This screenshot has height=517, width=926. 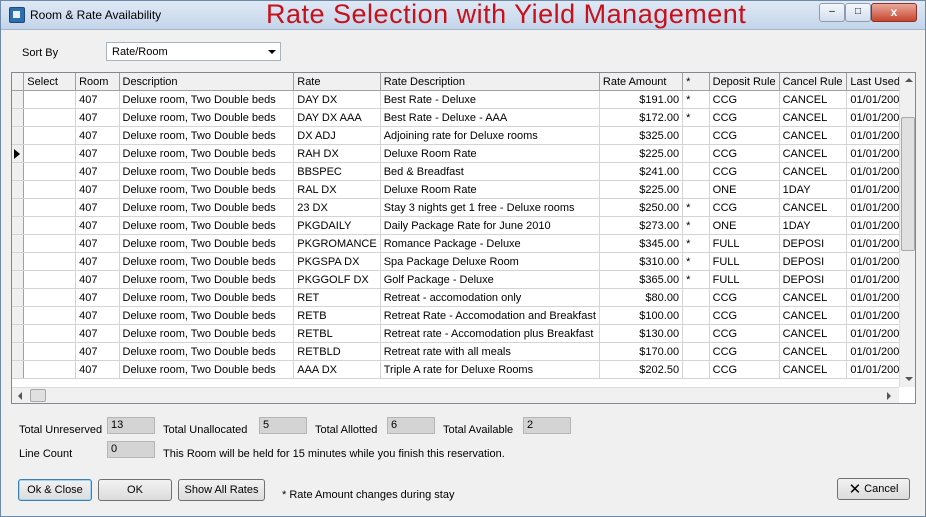 I want to click on cell-rate-description: Bed & Breadfast, so click(x=490, y=171).